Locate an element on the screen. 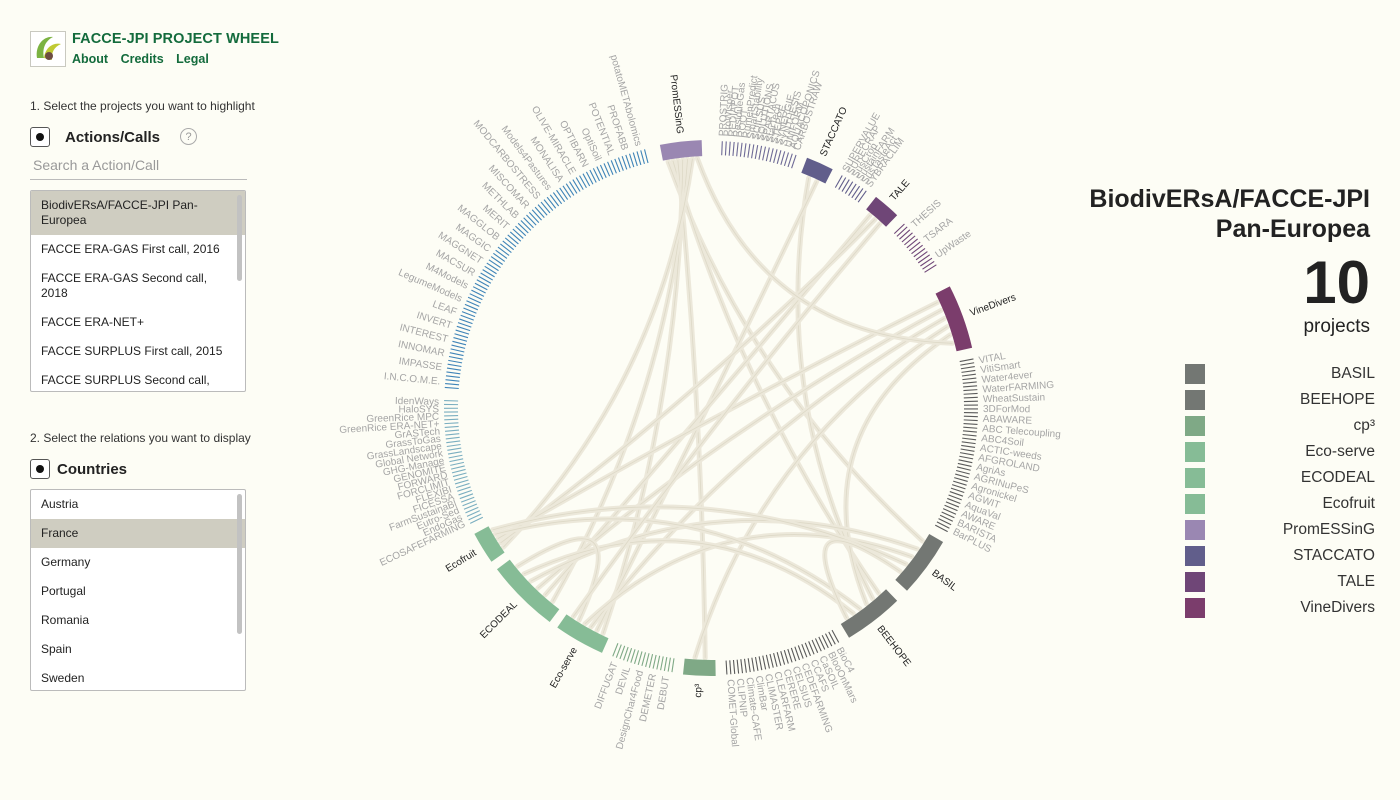  legend-item: STACCATO is located at coordinates (1280, 556).